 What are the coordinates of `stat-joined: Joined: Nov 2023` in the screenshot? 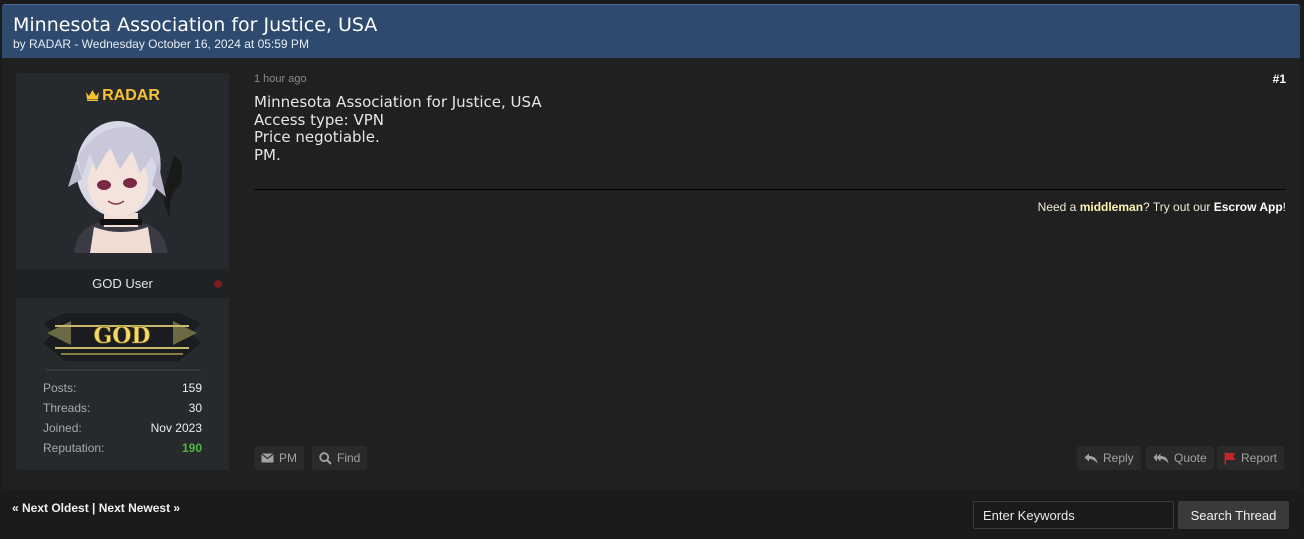 It's located at (122, 431).